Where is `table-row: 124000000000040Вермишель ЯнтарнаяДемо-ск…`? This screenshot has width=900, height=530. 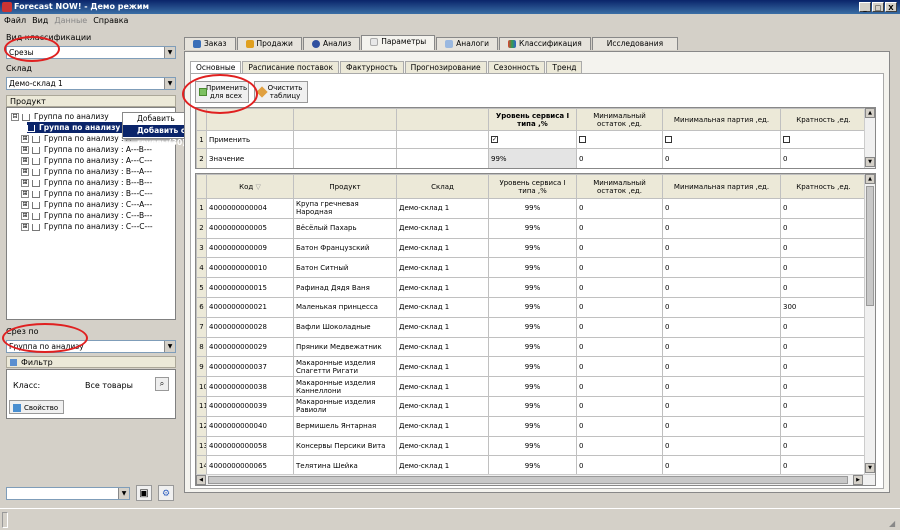
table-row: 124000000000040Вермишель ЯнтарнаяДемо-ск… is located at coordinates (531, 426).